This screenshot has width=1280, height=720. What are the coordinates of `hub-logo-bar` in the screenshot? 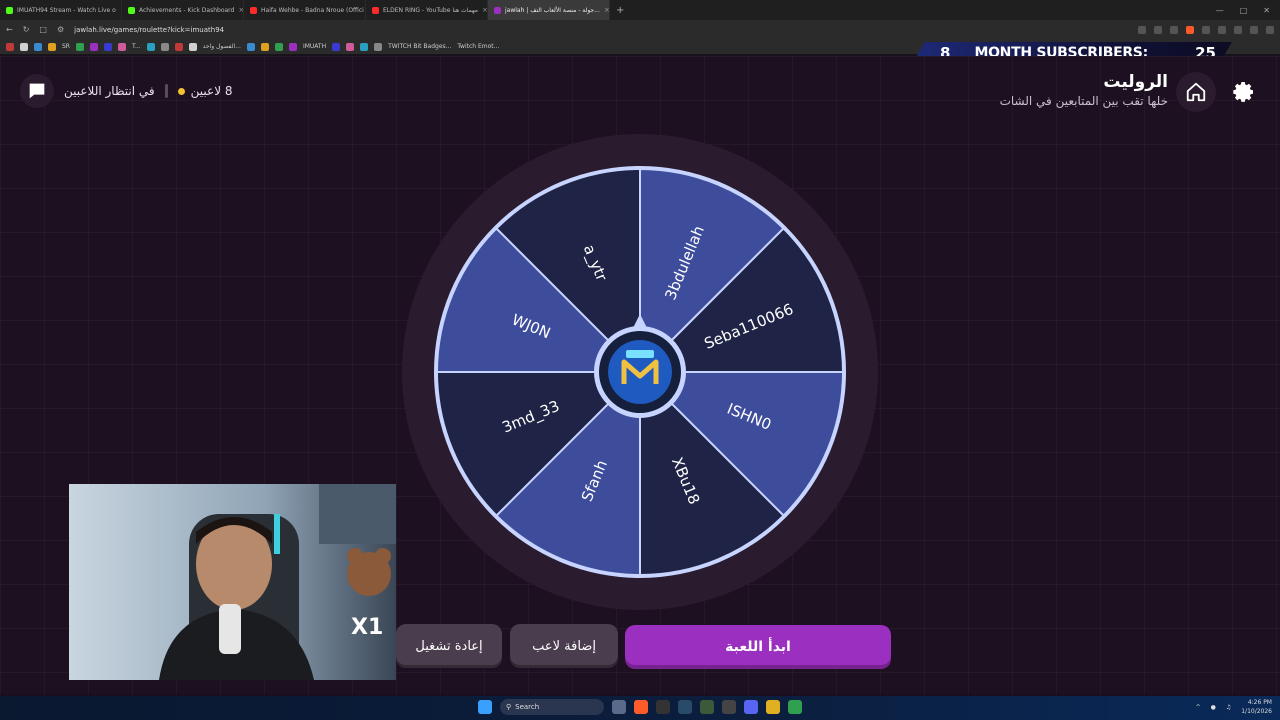 It's located at (640, 354).